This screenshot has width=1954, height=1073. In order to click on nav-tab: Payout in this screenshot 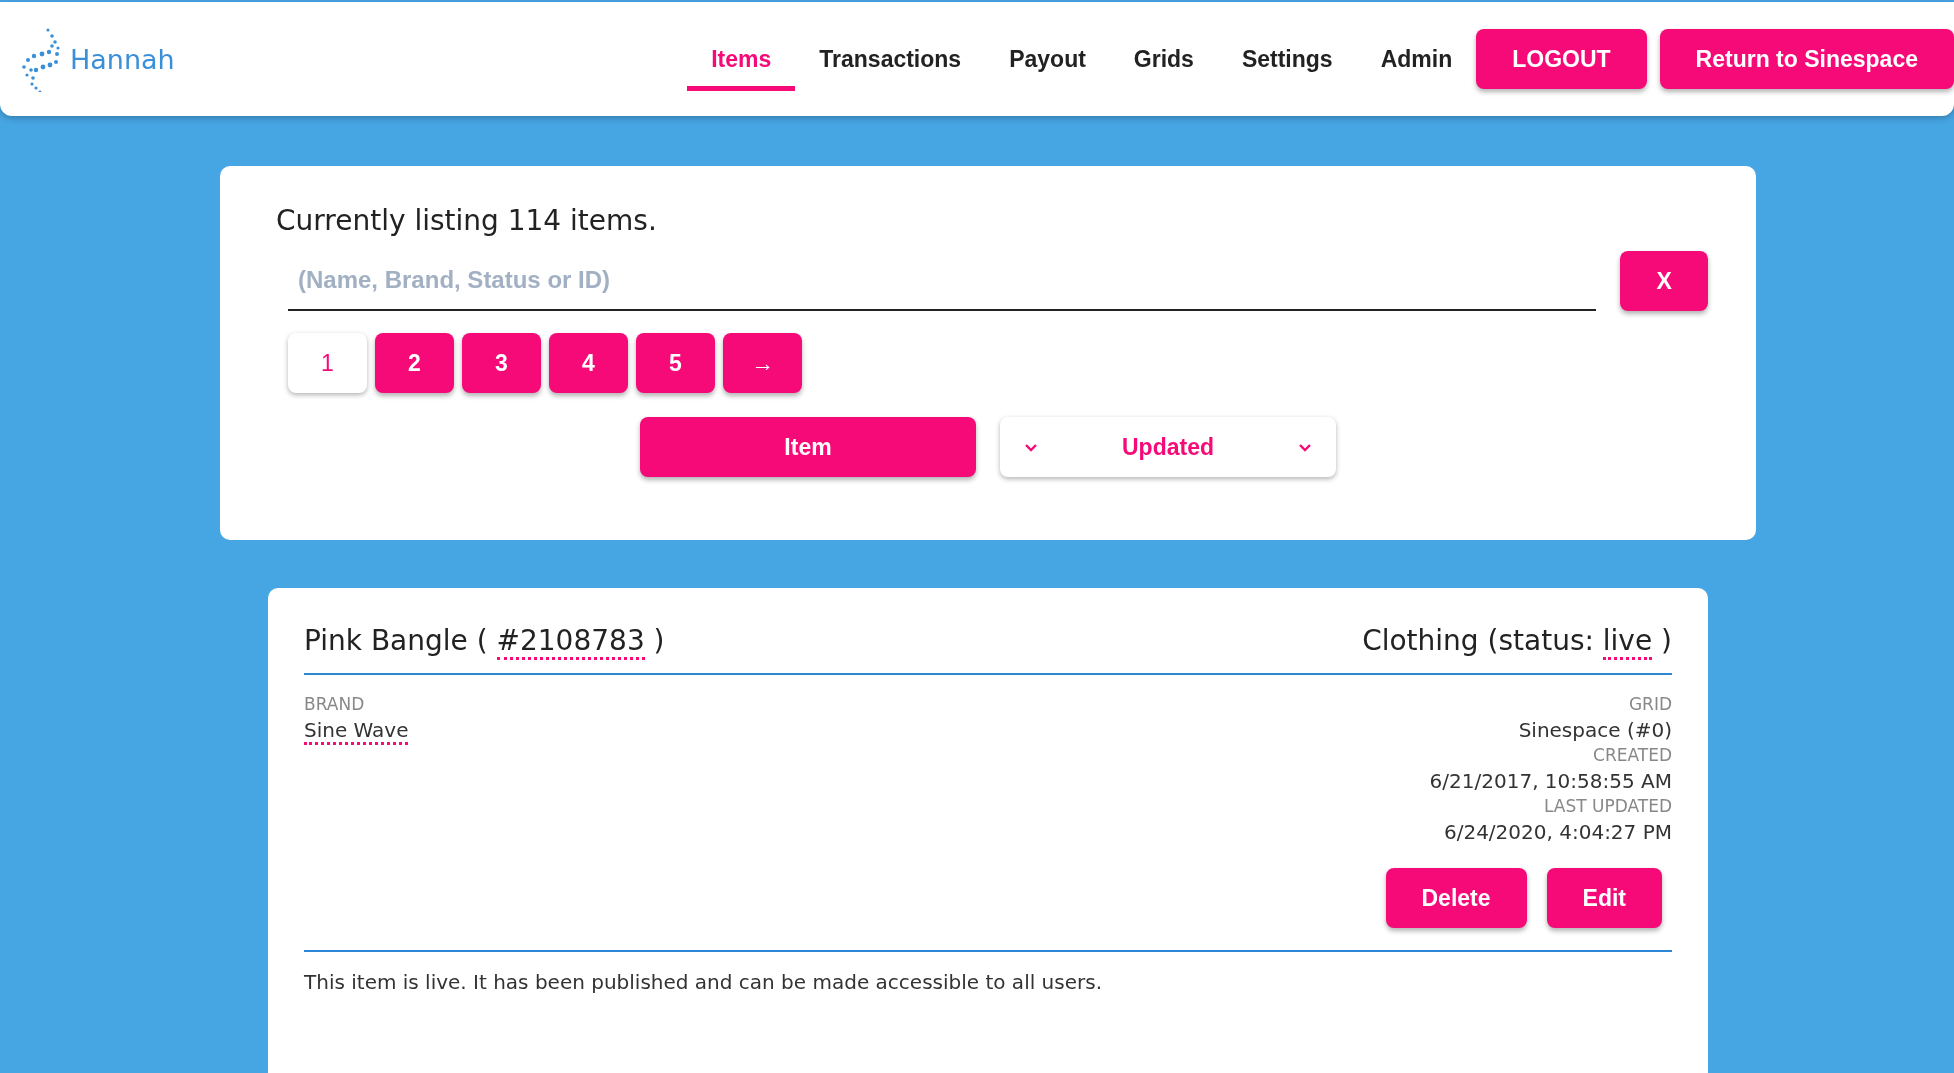, I will do `click(1047, 61)`.